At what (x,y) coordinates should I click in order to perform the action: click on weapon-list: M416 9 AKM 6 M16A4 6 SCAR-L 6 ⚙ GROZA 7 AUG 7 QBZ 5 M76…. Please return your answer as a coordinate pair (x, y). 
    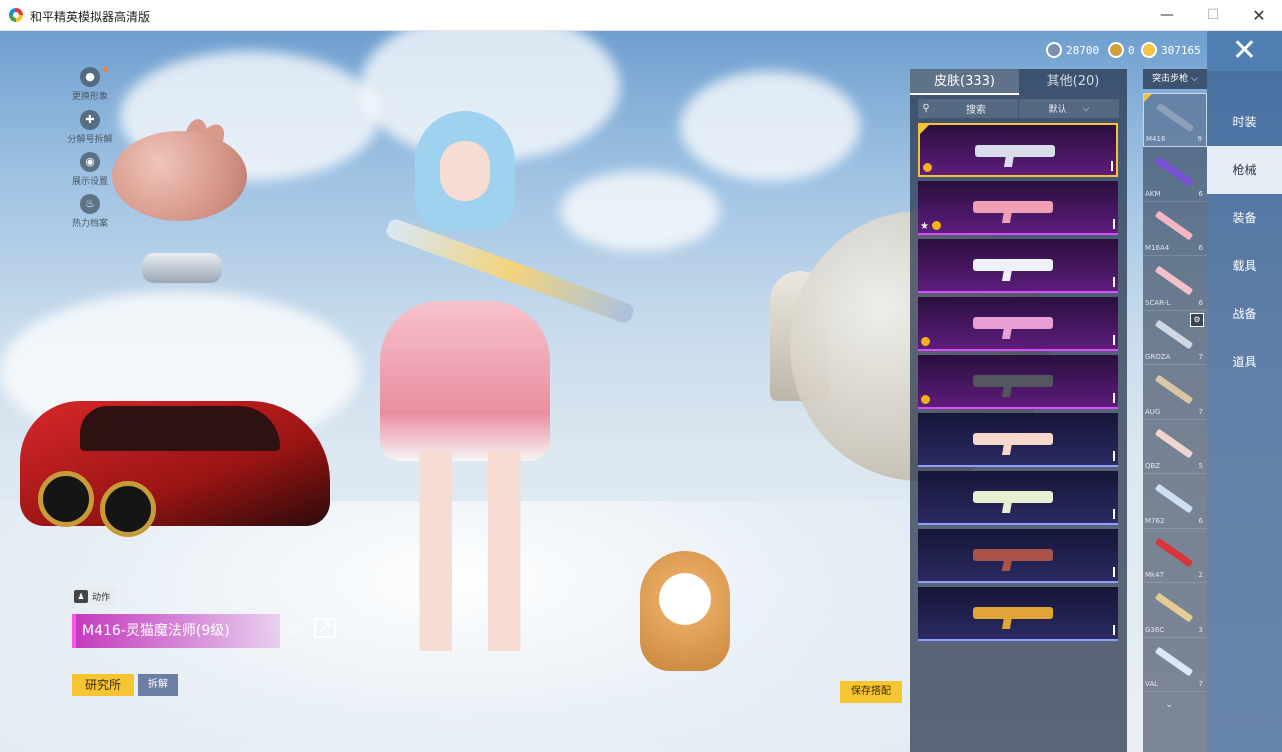
    Looking at the image, I should click on (1175, 422).